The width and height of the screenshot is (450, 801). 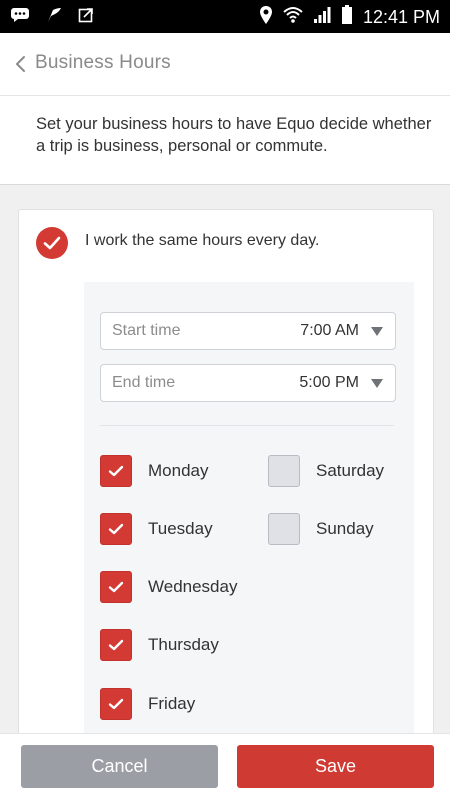 I want to click on wednesday-label: Wednesday, so click(x=193, y=586).